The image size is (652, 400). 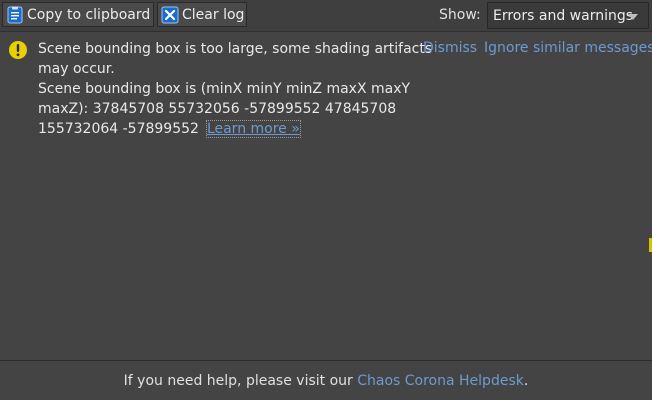 What do you see at coordinates (89, 14) in the screenshot?
I see `copy-to-clipboard-label: Copy to clipboard` at bounding box center [89, 14].